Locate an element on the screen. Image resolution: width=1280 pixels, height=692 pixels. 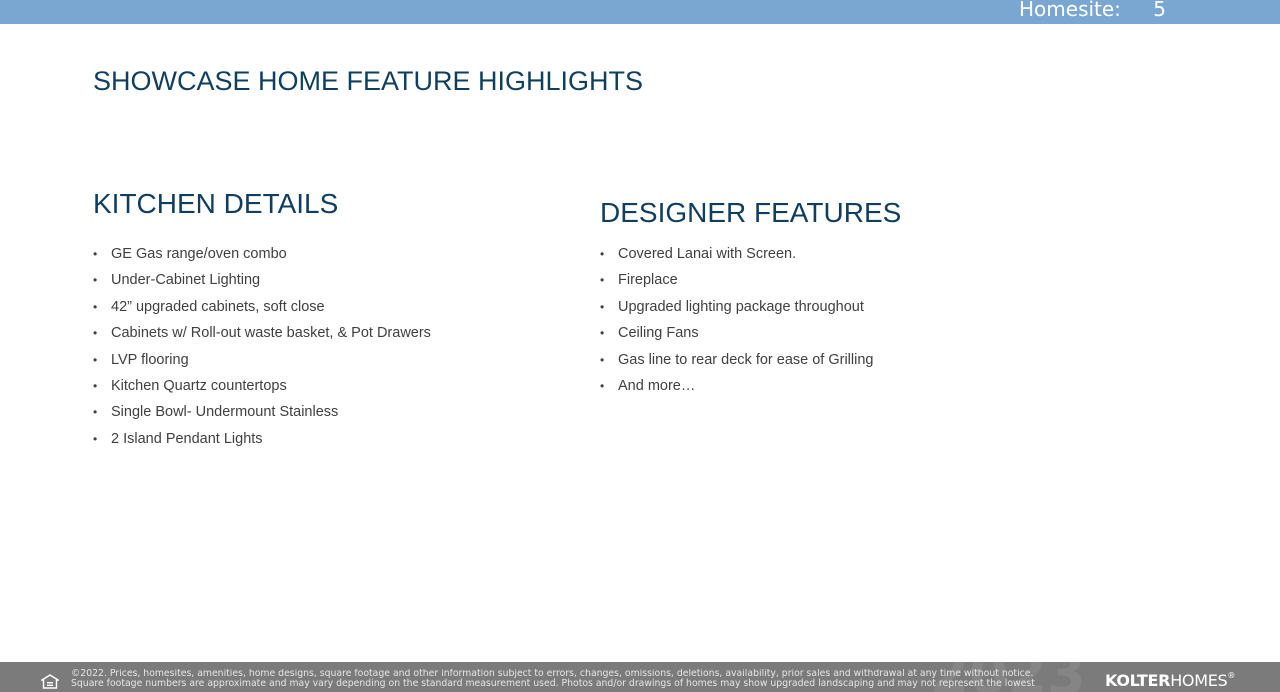
brand-name-bold: KOLTER is located at coordinates (1138, 680).